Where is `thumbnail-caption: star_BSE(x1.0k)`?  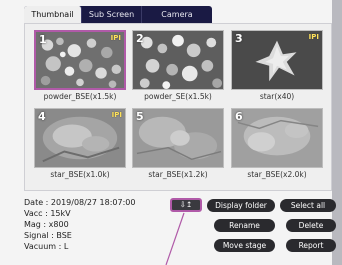
thumbnail-caption: star_BSE(x1.0k) is located at coordinates (80, 174).